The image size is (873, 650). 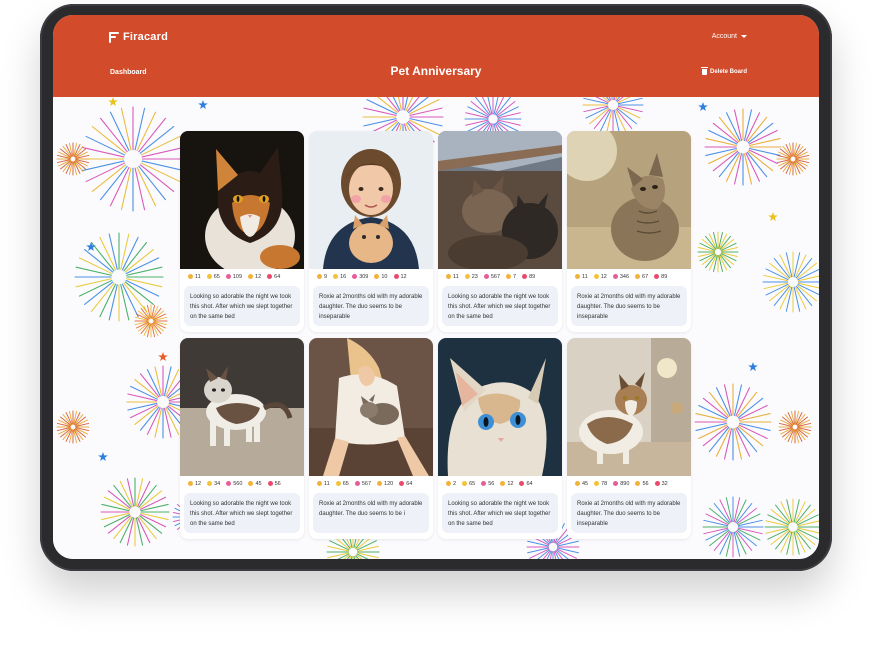 What do you see at coordinates (322, 277) in the screenshot?
I see `reaction-button: 9` at bounding box center [322, 277].